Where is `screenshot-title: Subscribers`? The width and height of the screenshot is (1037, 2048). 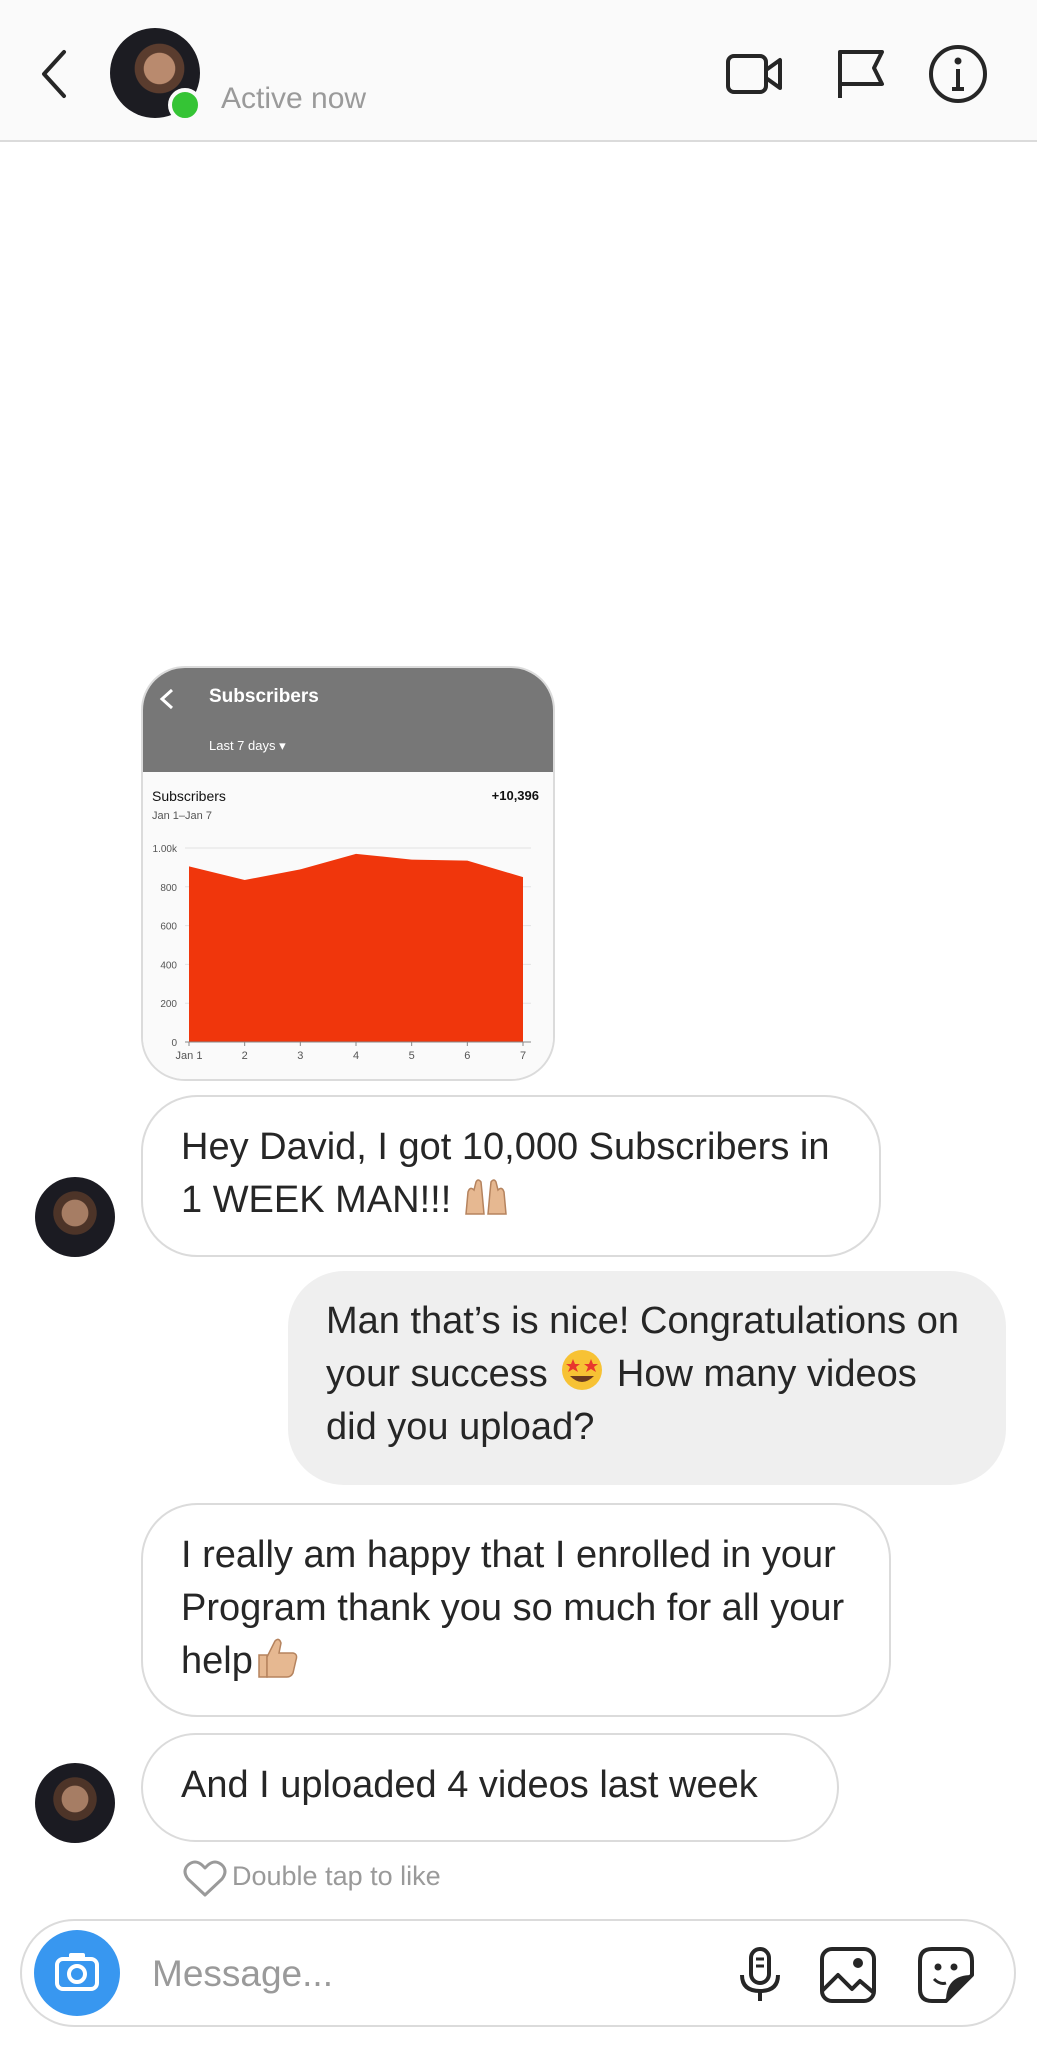
screenshot-title: Subscribers is located at coordinates (264, 696).